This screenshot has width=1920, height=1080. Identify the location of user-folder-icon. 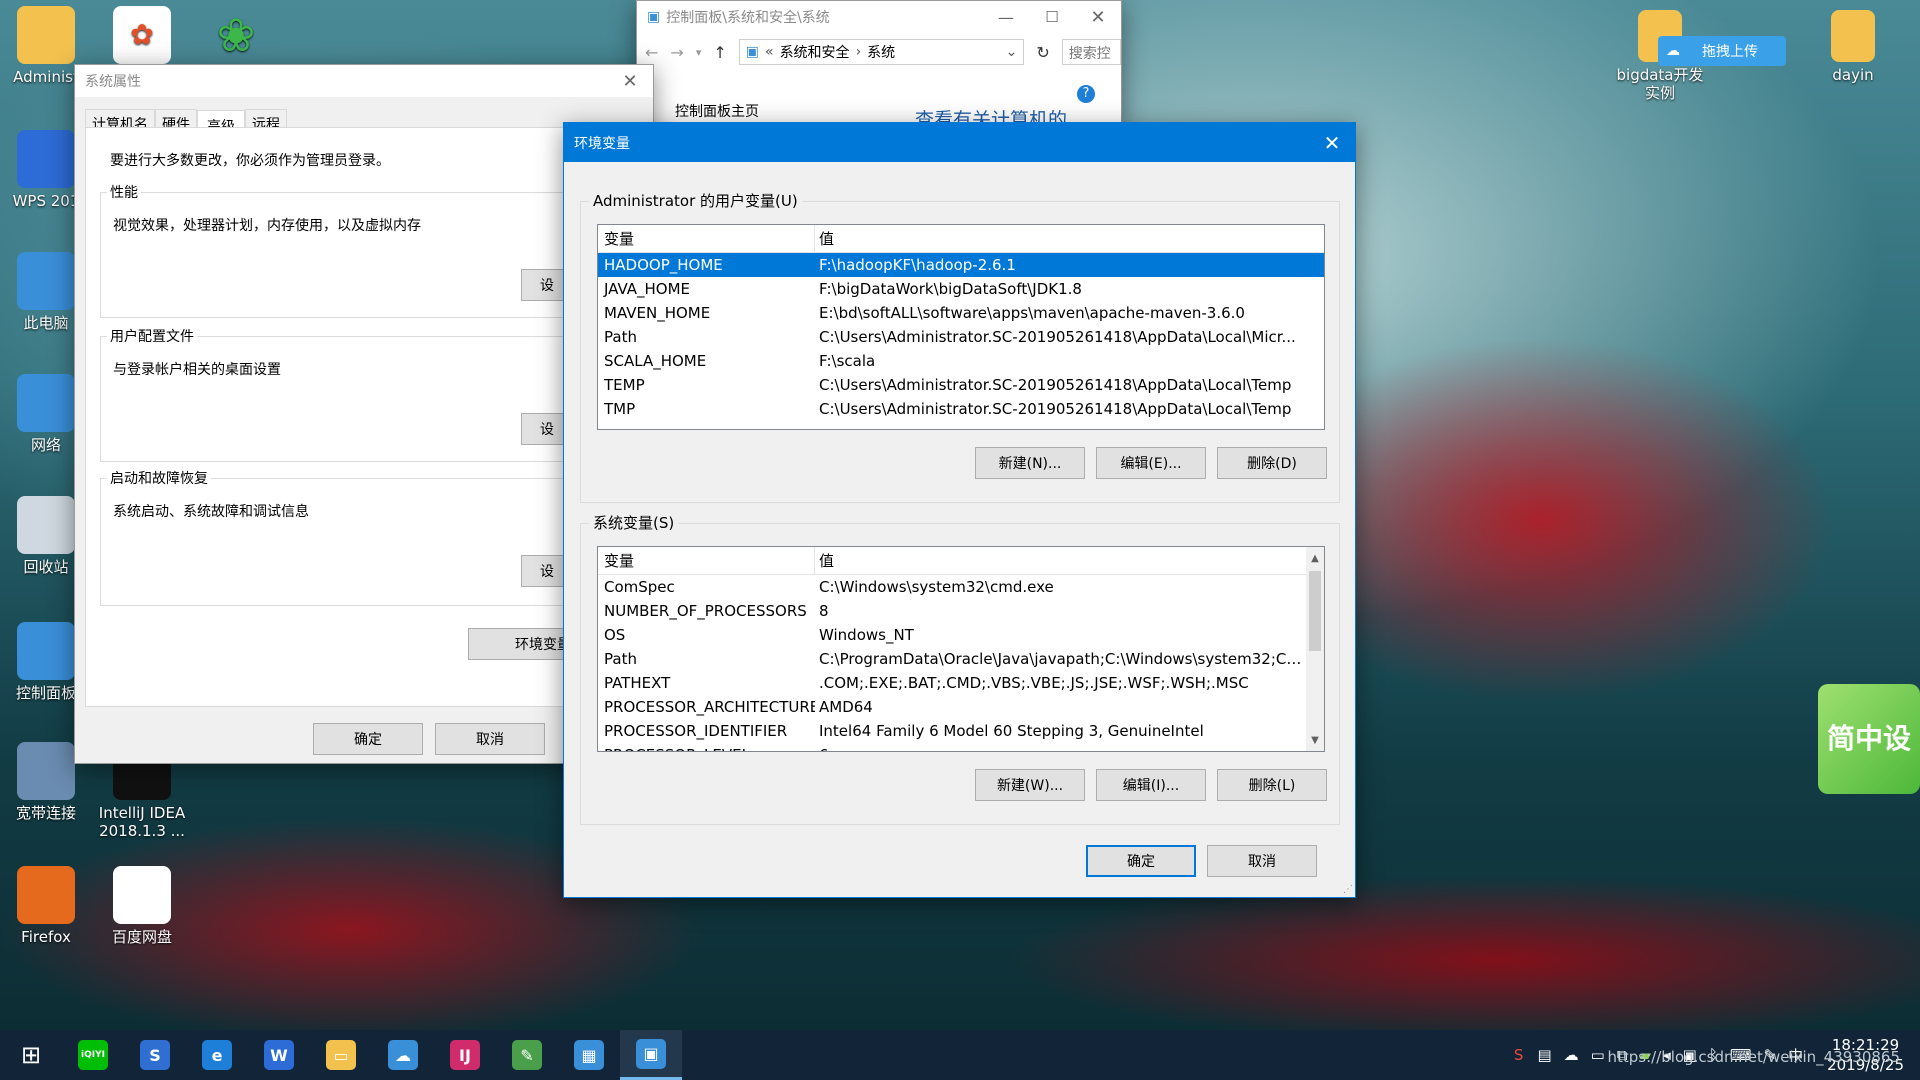
(46, 35).